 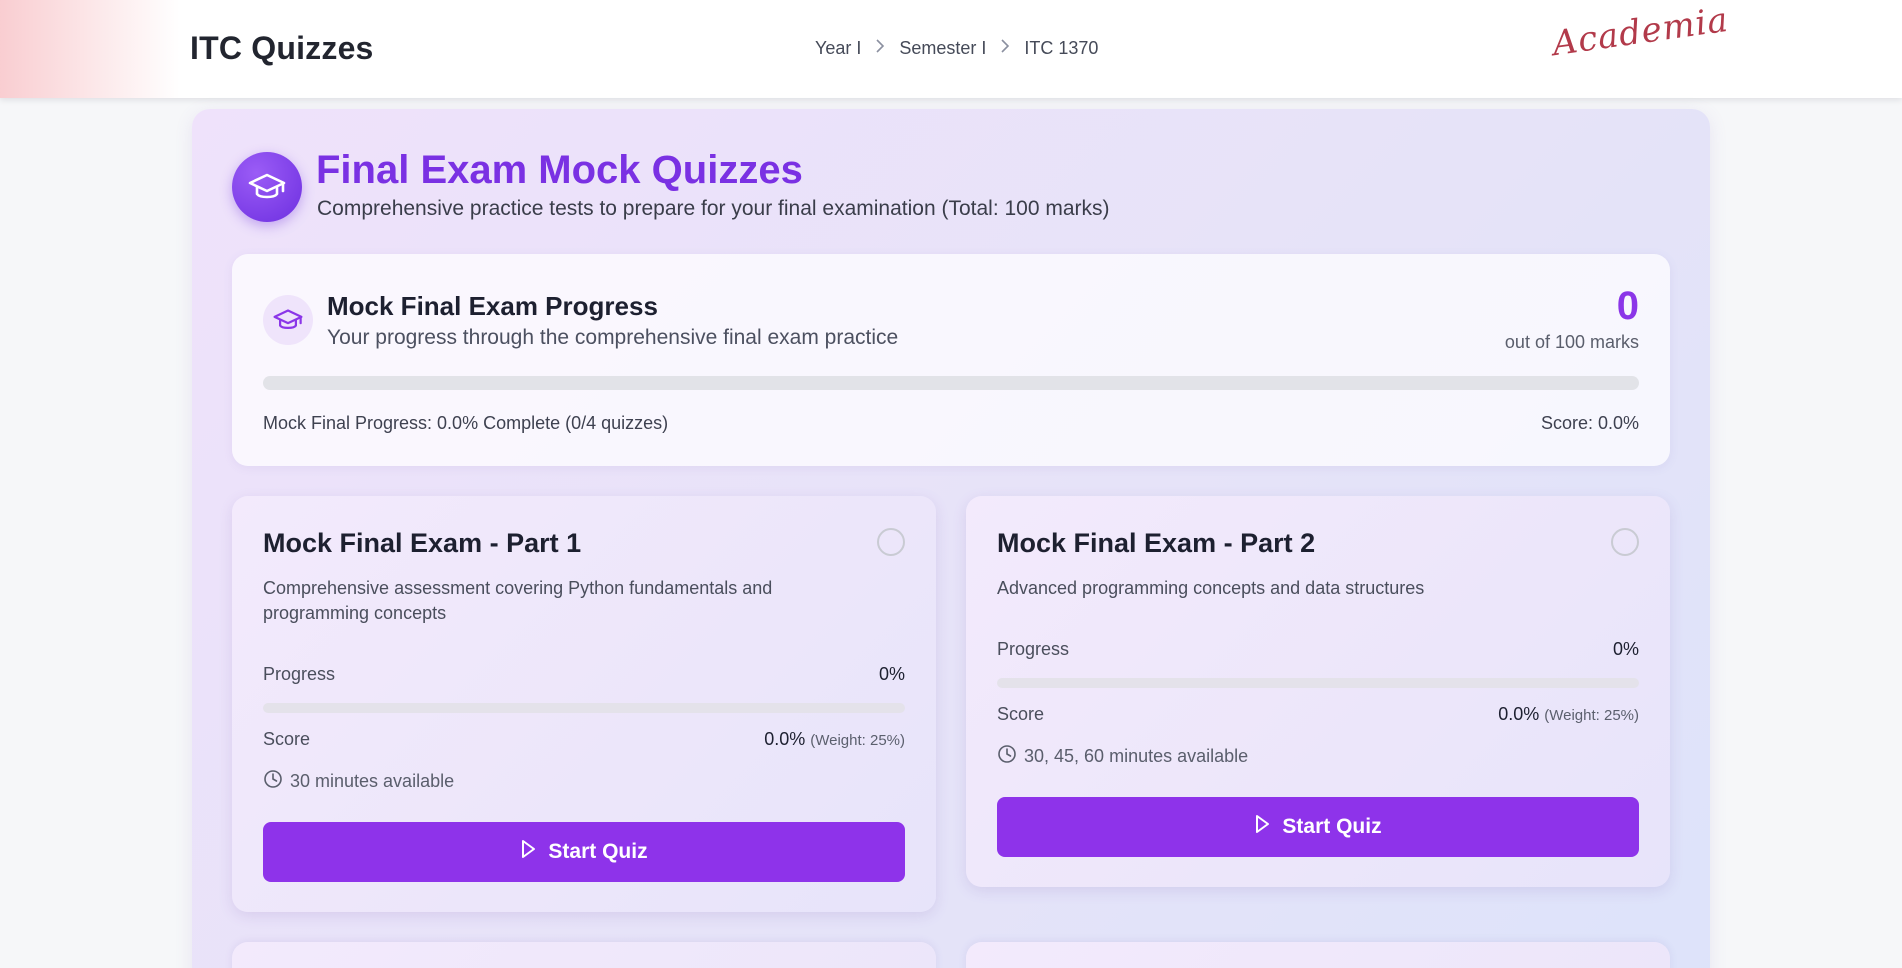 I want to click on quiz-title: Mock Final Exam - Part 1, so click(x=422, y=543).